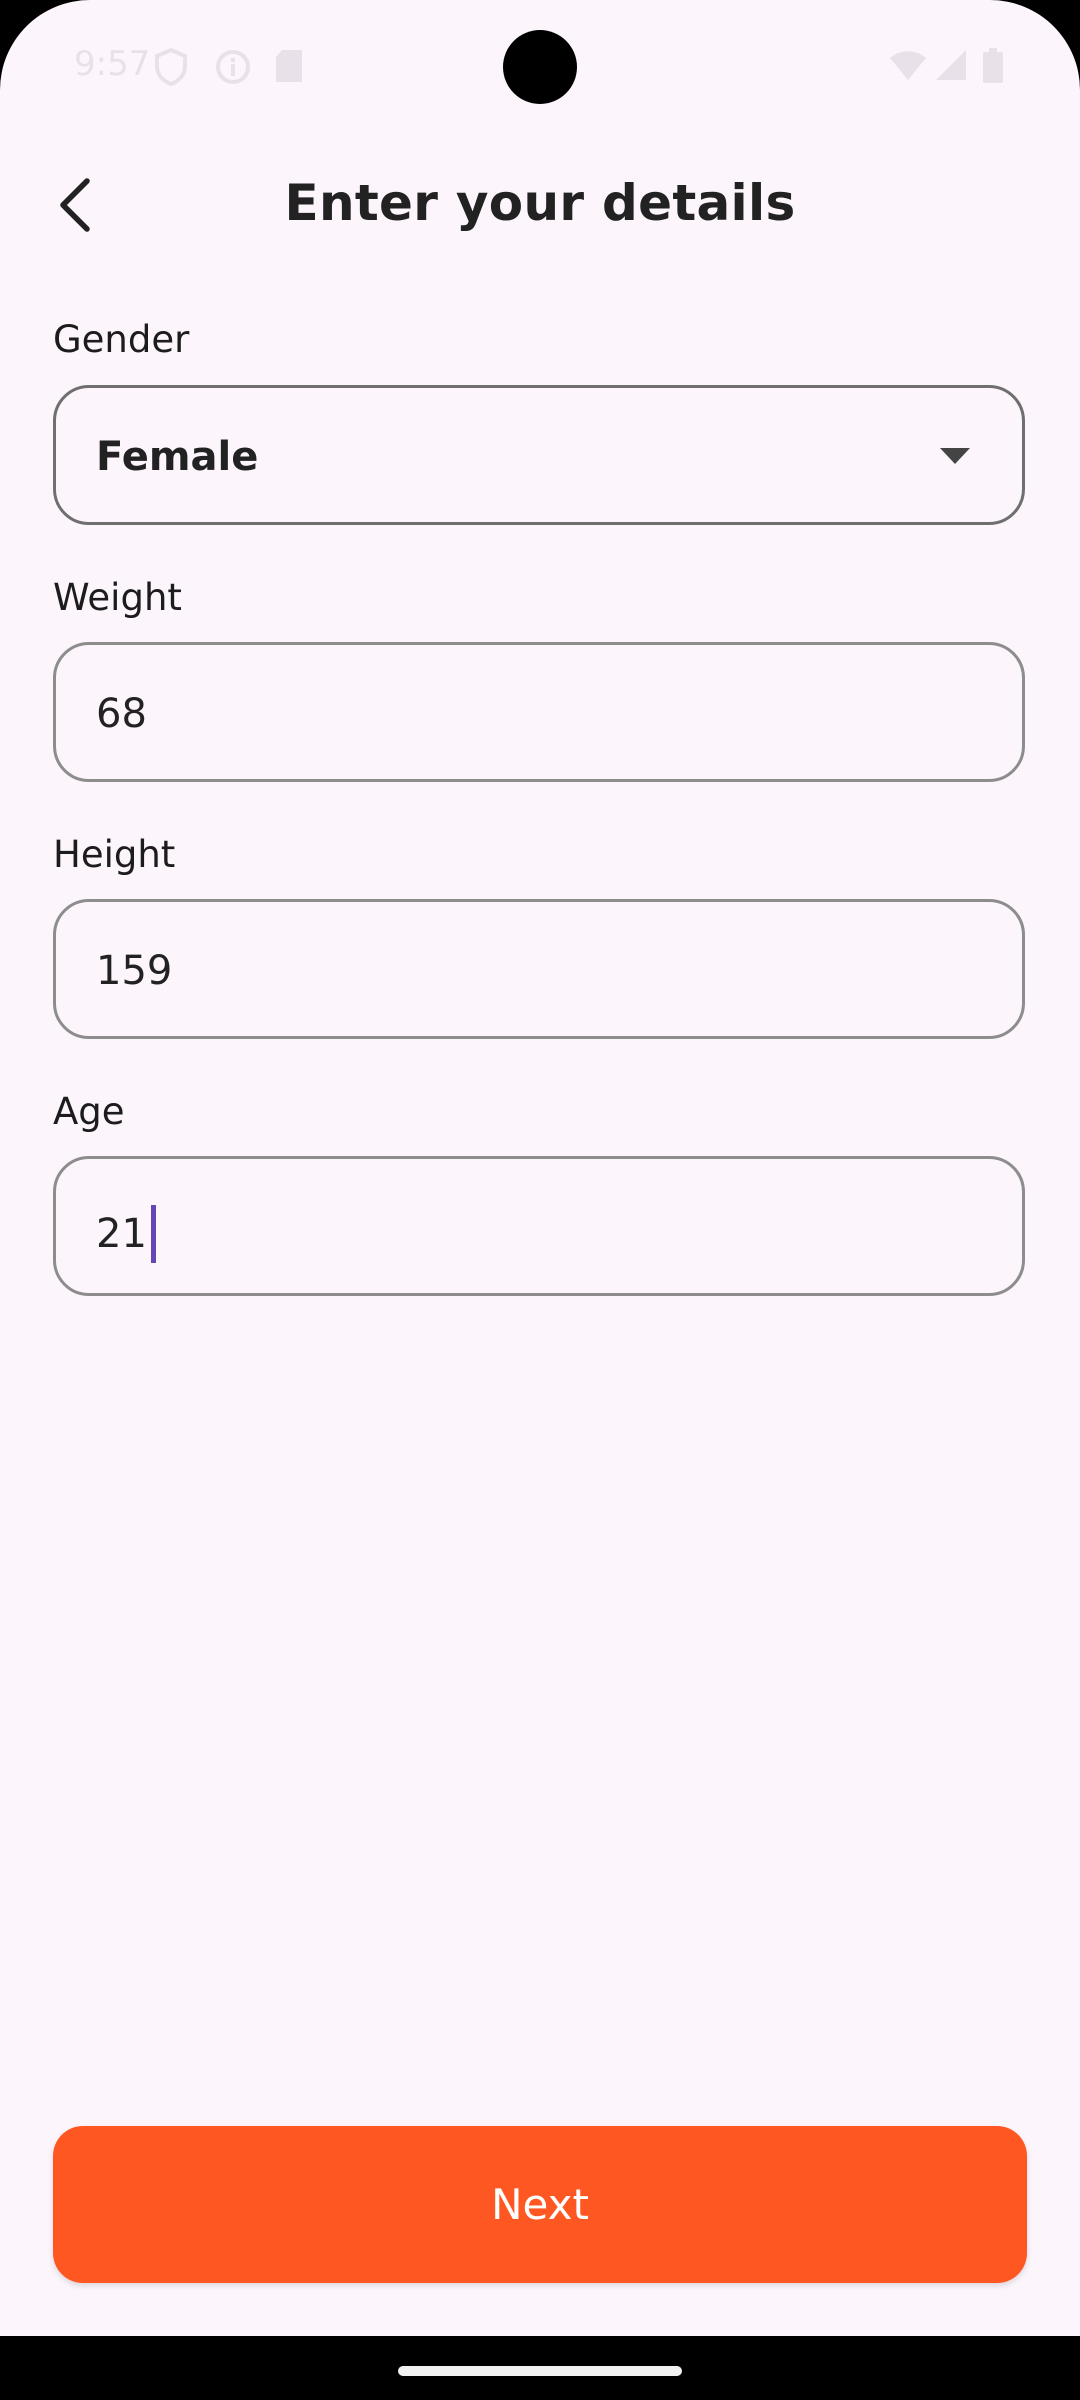 This screenshot has width=1080, height=2400. I want to click on info-icon, so click(233, 69).